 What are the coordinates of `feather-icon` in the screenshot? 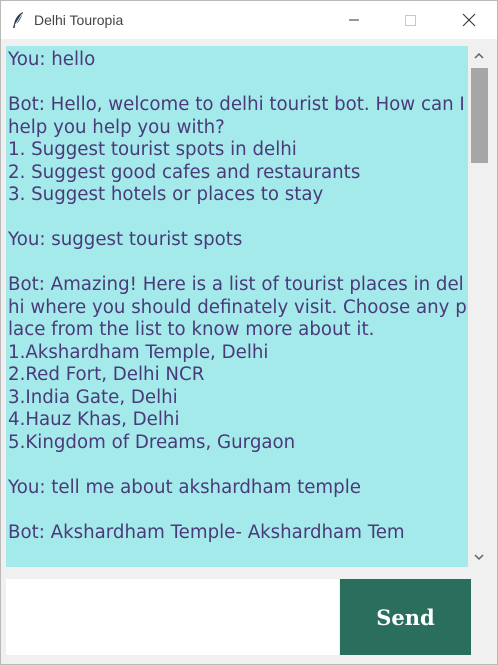 It's located at (18, 20).